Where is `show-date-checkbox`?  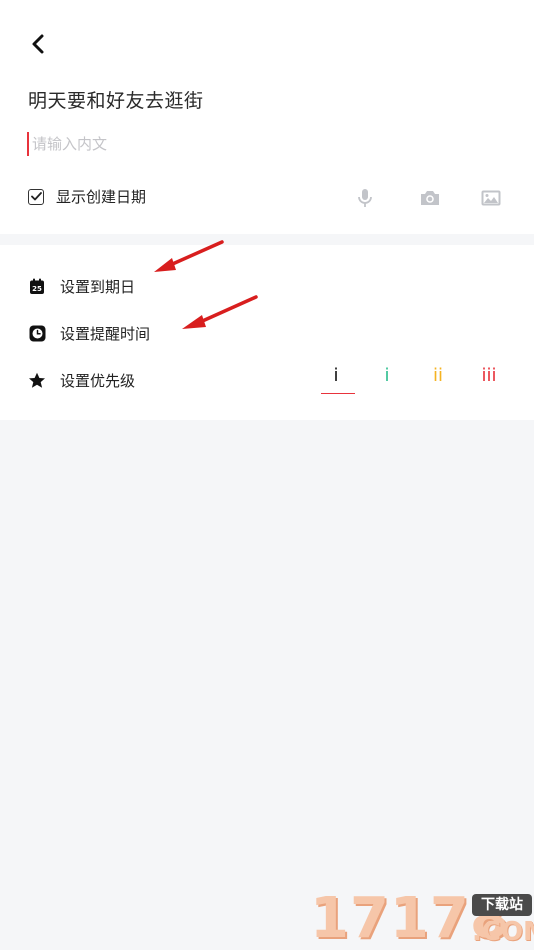 show-date-checkbox is located at coordinates (36, 196).